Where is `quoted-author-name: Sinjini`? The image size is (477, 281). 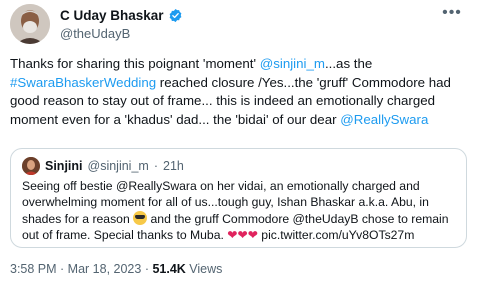 quoted-author-name: Sinjini is located at coordinates (64, 166).